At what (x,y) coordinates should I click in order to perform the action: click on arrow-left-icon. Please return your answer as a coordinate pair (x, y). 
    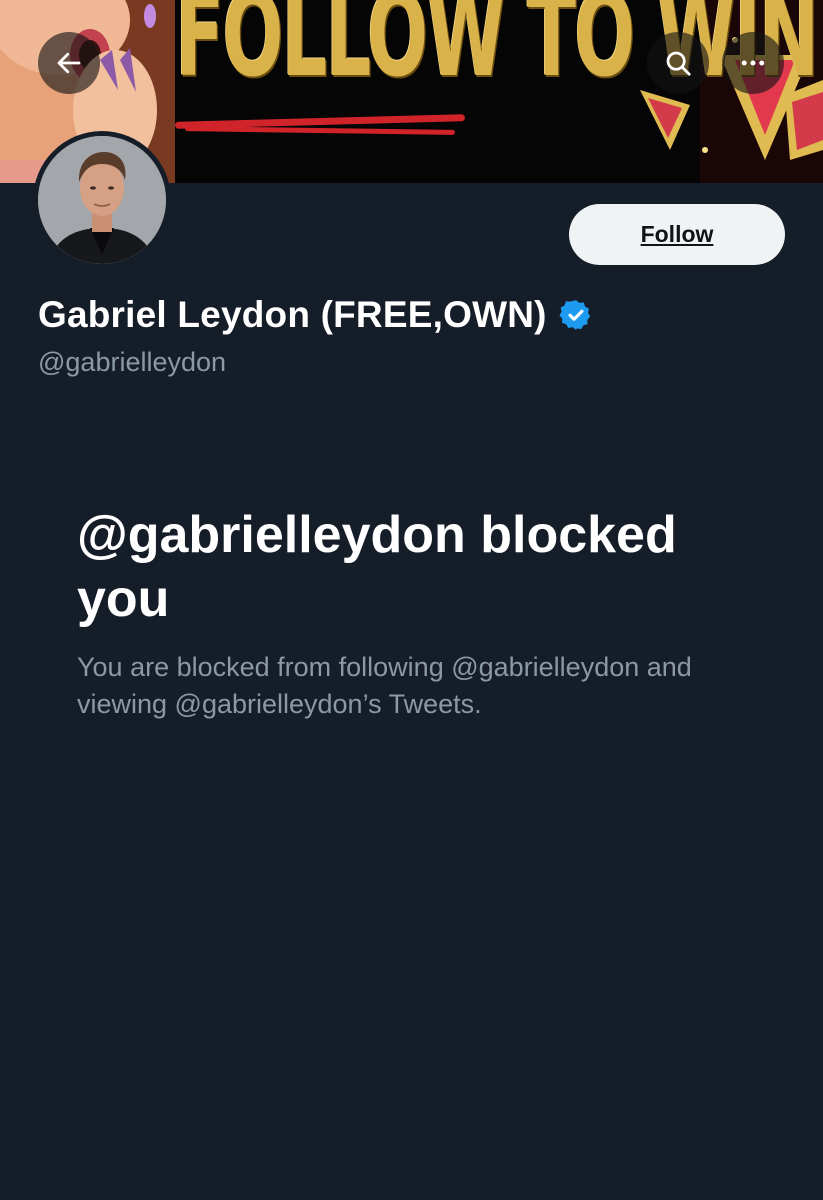
    Looking at the image, I should click on (69, 63).